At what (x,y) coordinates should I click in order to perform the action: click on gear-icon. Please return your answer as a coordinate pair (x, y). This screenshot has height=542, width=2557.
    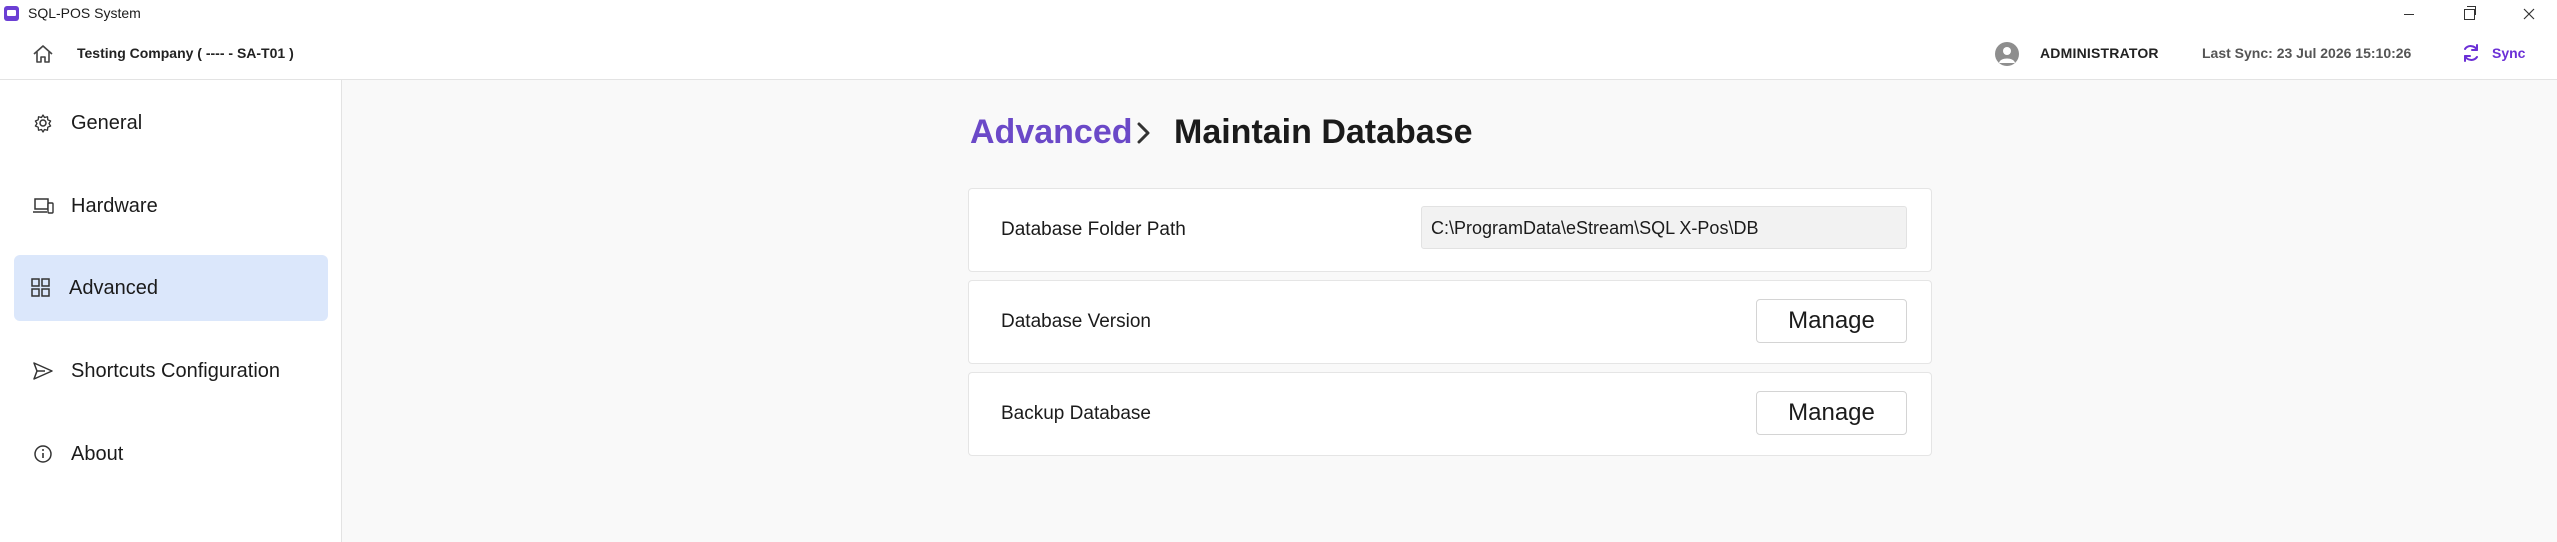
    Looking at the image, I should click on (43, 123).